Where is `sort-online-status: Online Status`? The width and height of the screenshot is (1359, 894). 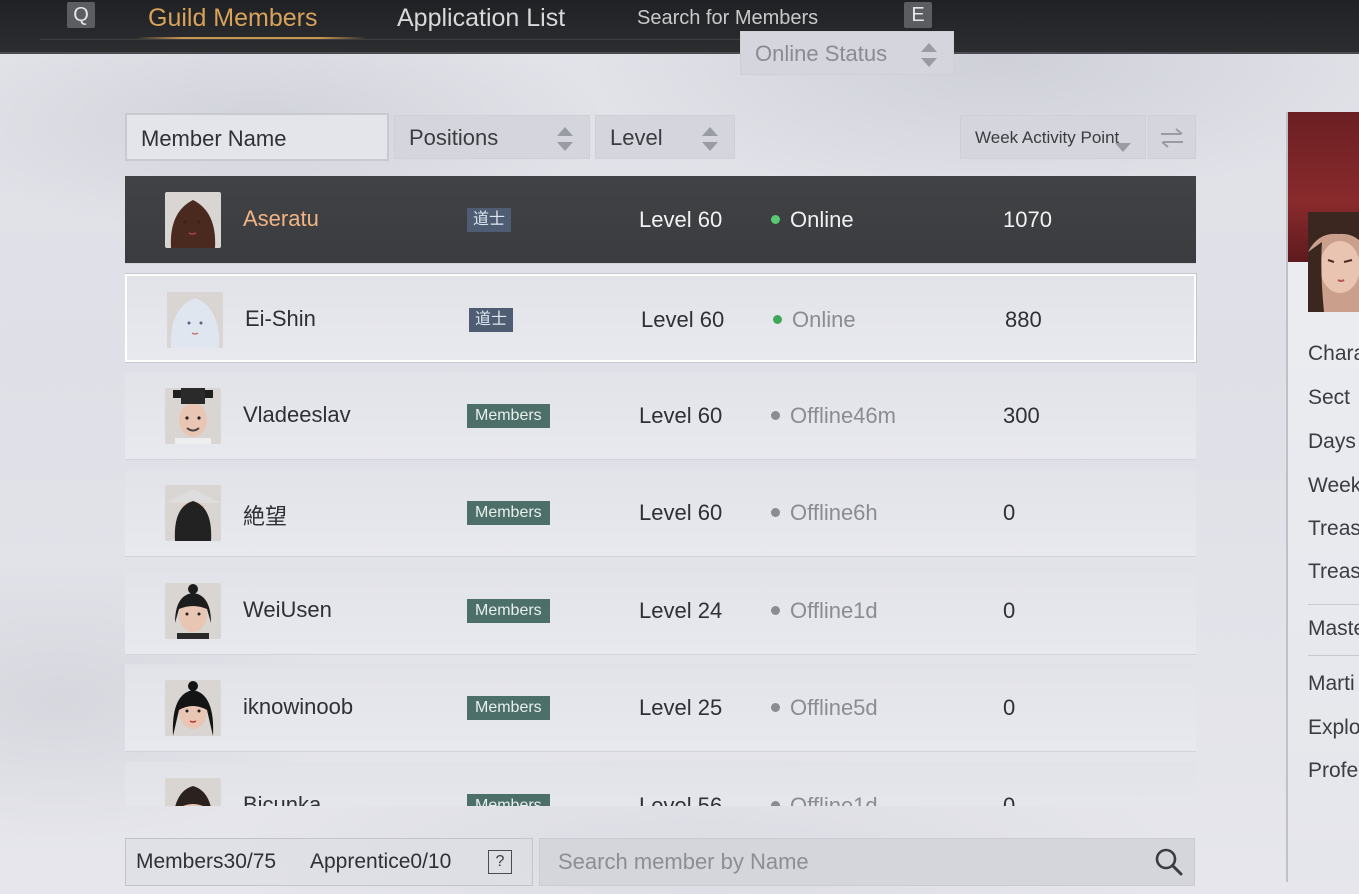
sort-online-status: Online Status is located at coordinates (847, 53).